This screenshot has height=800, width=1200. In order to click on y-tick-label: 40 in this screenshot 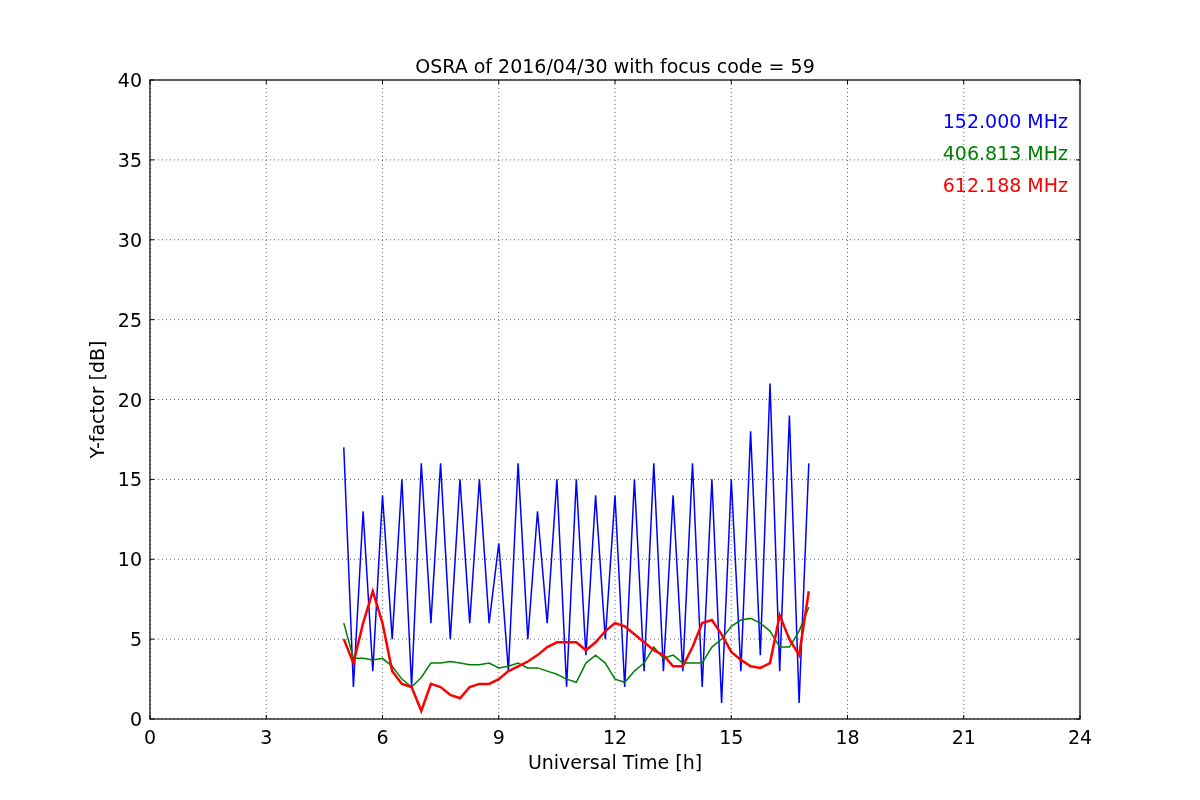, I will do `click(129, 80)`.